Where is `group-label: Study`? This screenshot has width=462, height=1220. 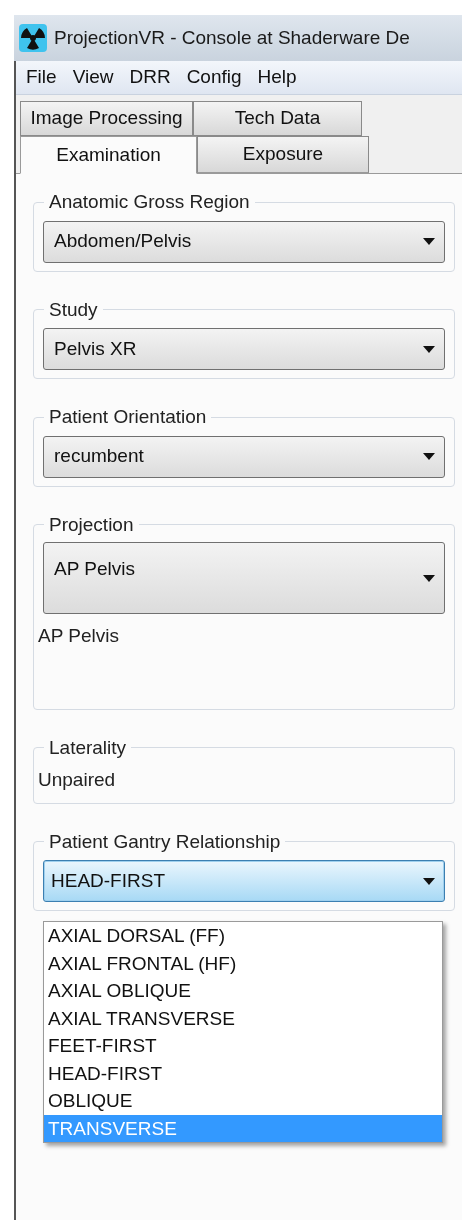 group-label: Study is located at coordinates (73, 309).